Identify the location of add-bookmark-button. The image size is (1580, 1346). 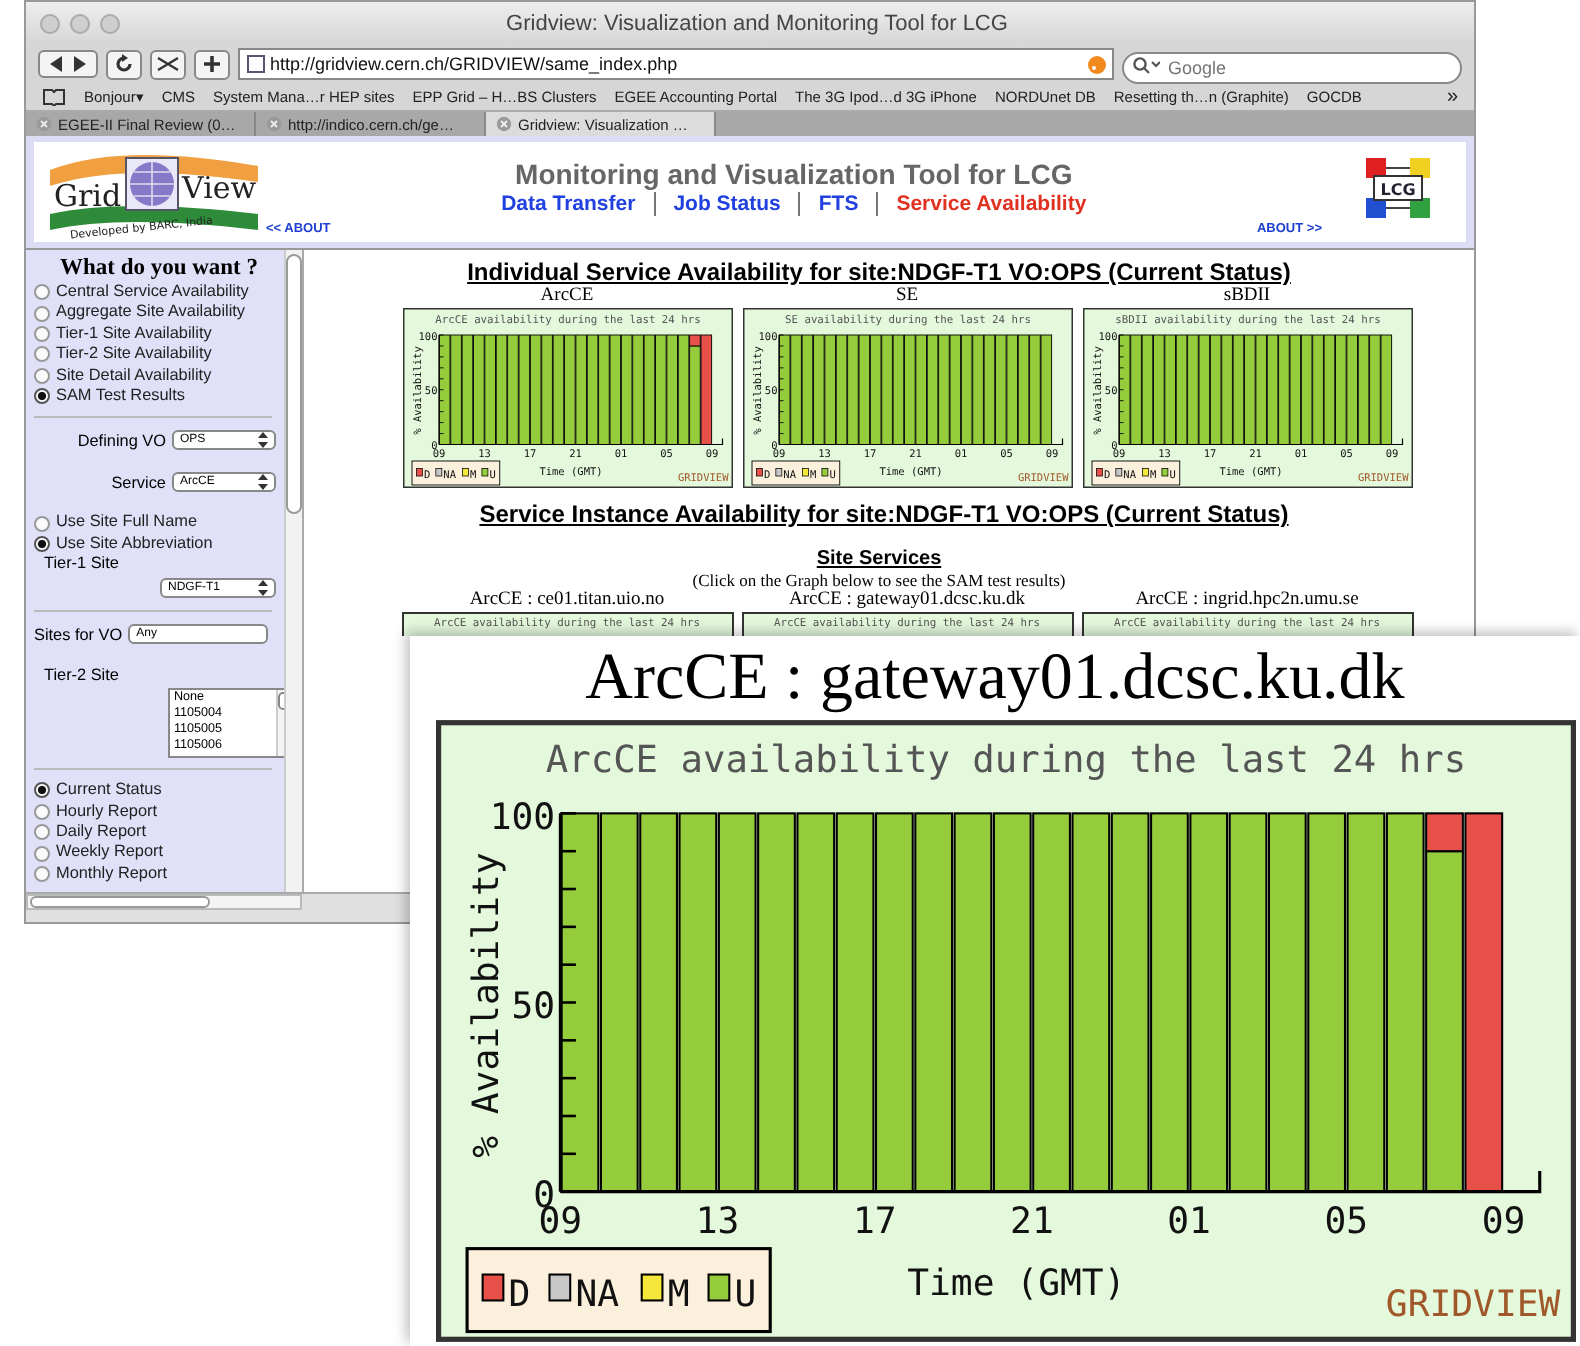
(212, 64).